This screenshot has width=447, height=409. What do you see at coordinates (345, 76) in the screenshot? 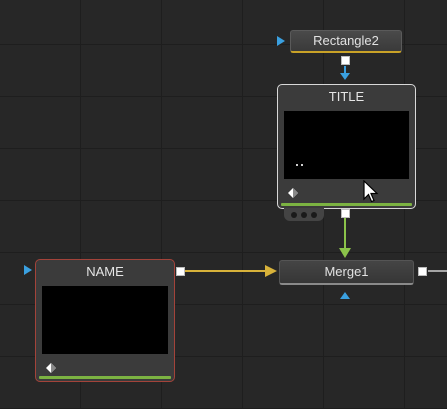
I see `title-input-arrow-icon` at bounding box center [345, 76].